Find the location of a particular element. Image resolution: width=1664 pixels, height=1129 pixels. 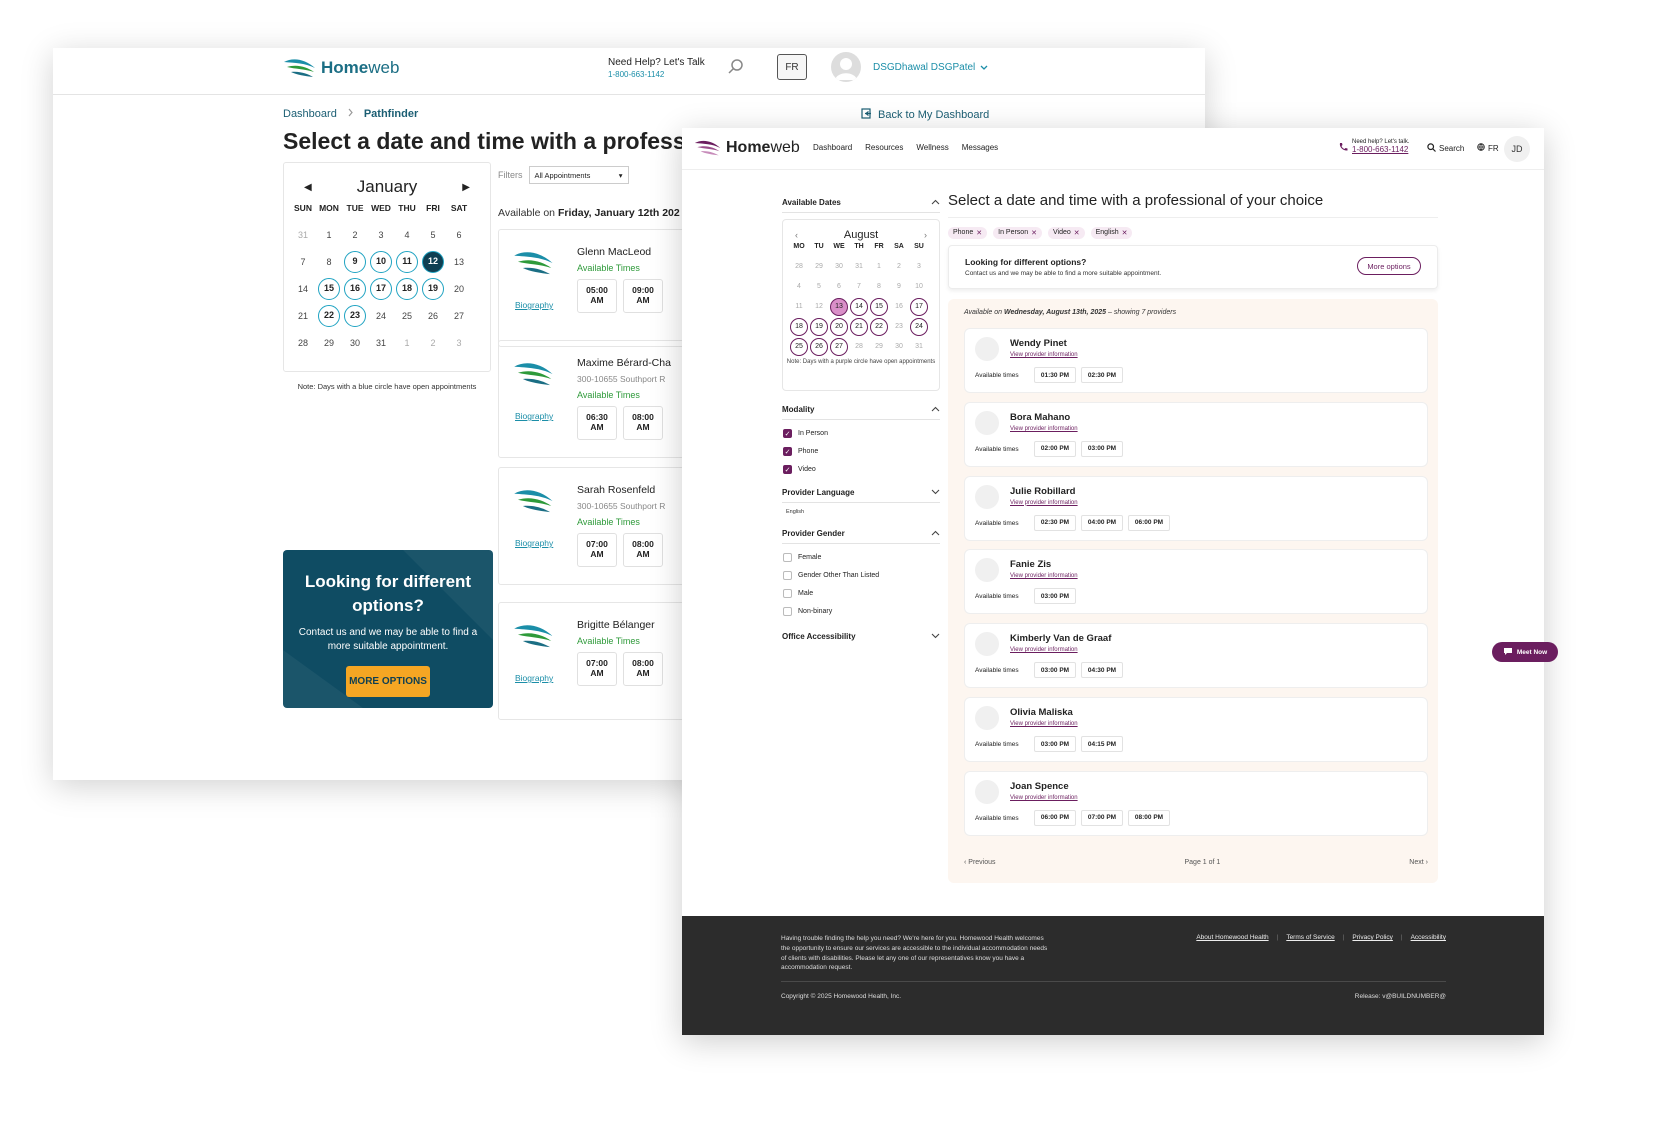

time-slot-button: 07:00 PM is located at coordinates (1102, 817).